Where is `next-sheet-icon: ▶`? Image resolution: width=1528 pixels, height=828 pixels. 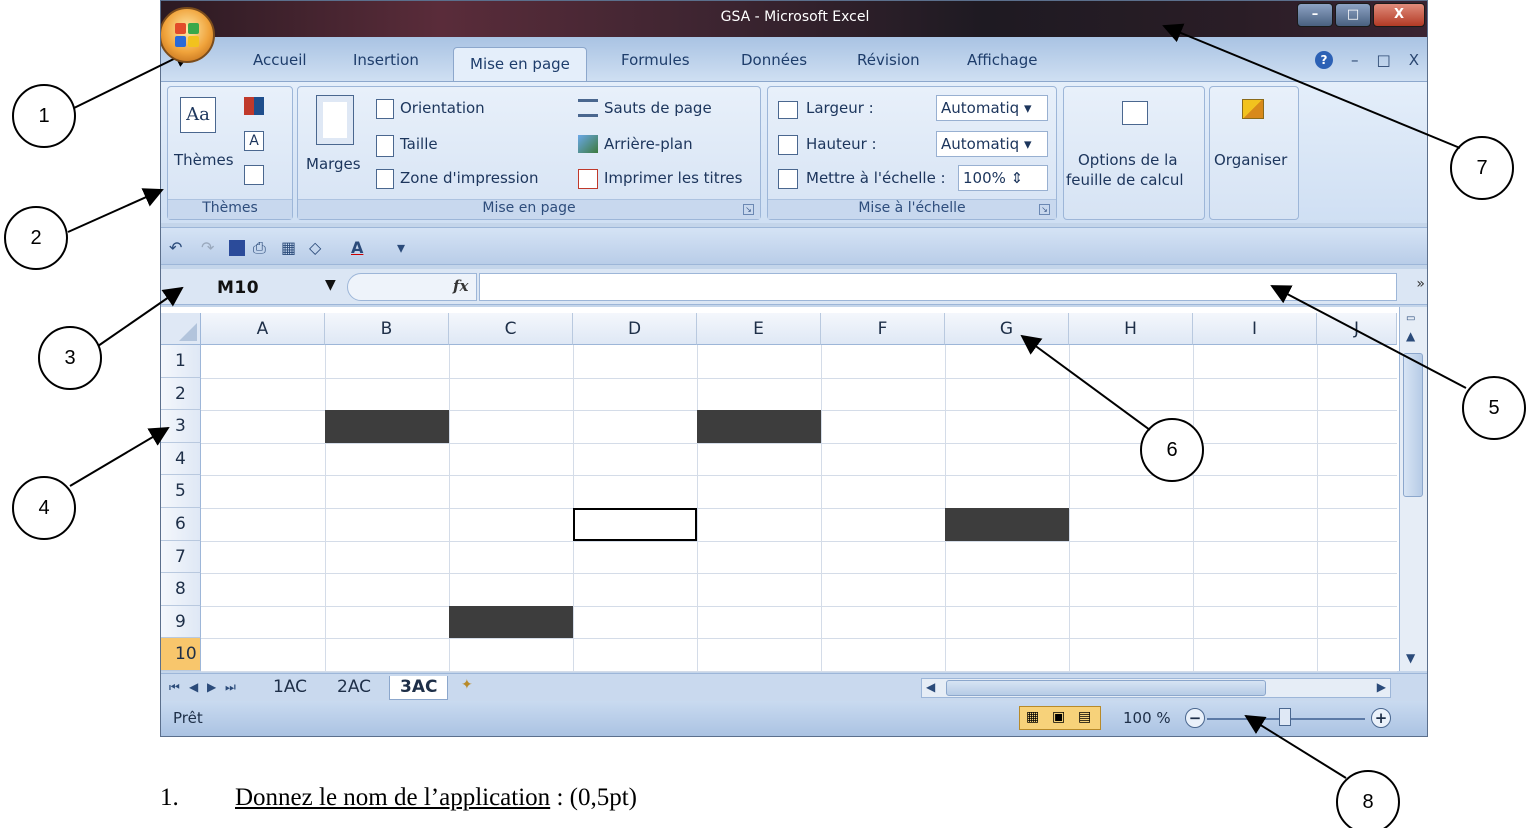 next-sheet-icon: ▶ is located at coordinates (211, 687).